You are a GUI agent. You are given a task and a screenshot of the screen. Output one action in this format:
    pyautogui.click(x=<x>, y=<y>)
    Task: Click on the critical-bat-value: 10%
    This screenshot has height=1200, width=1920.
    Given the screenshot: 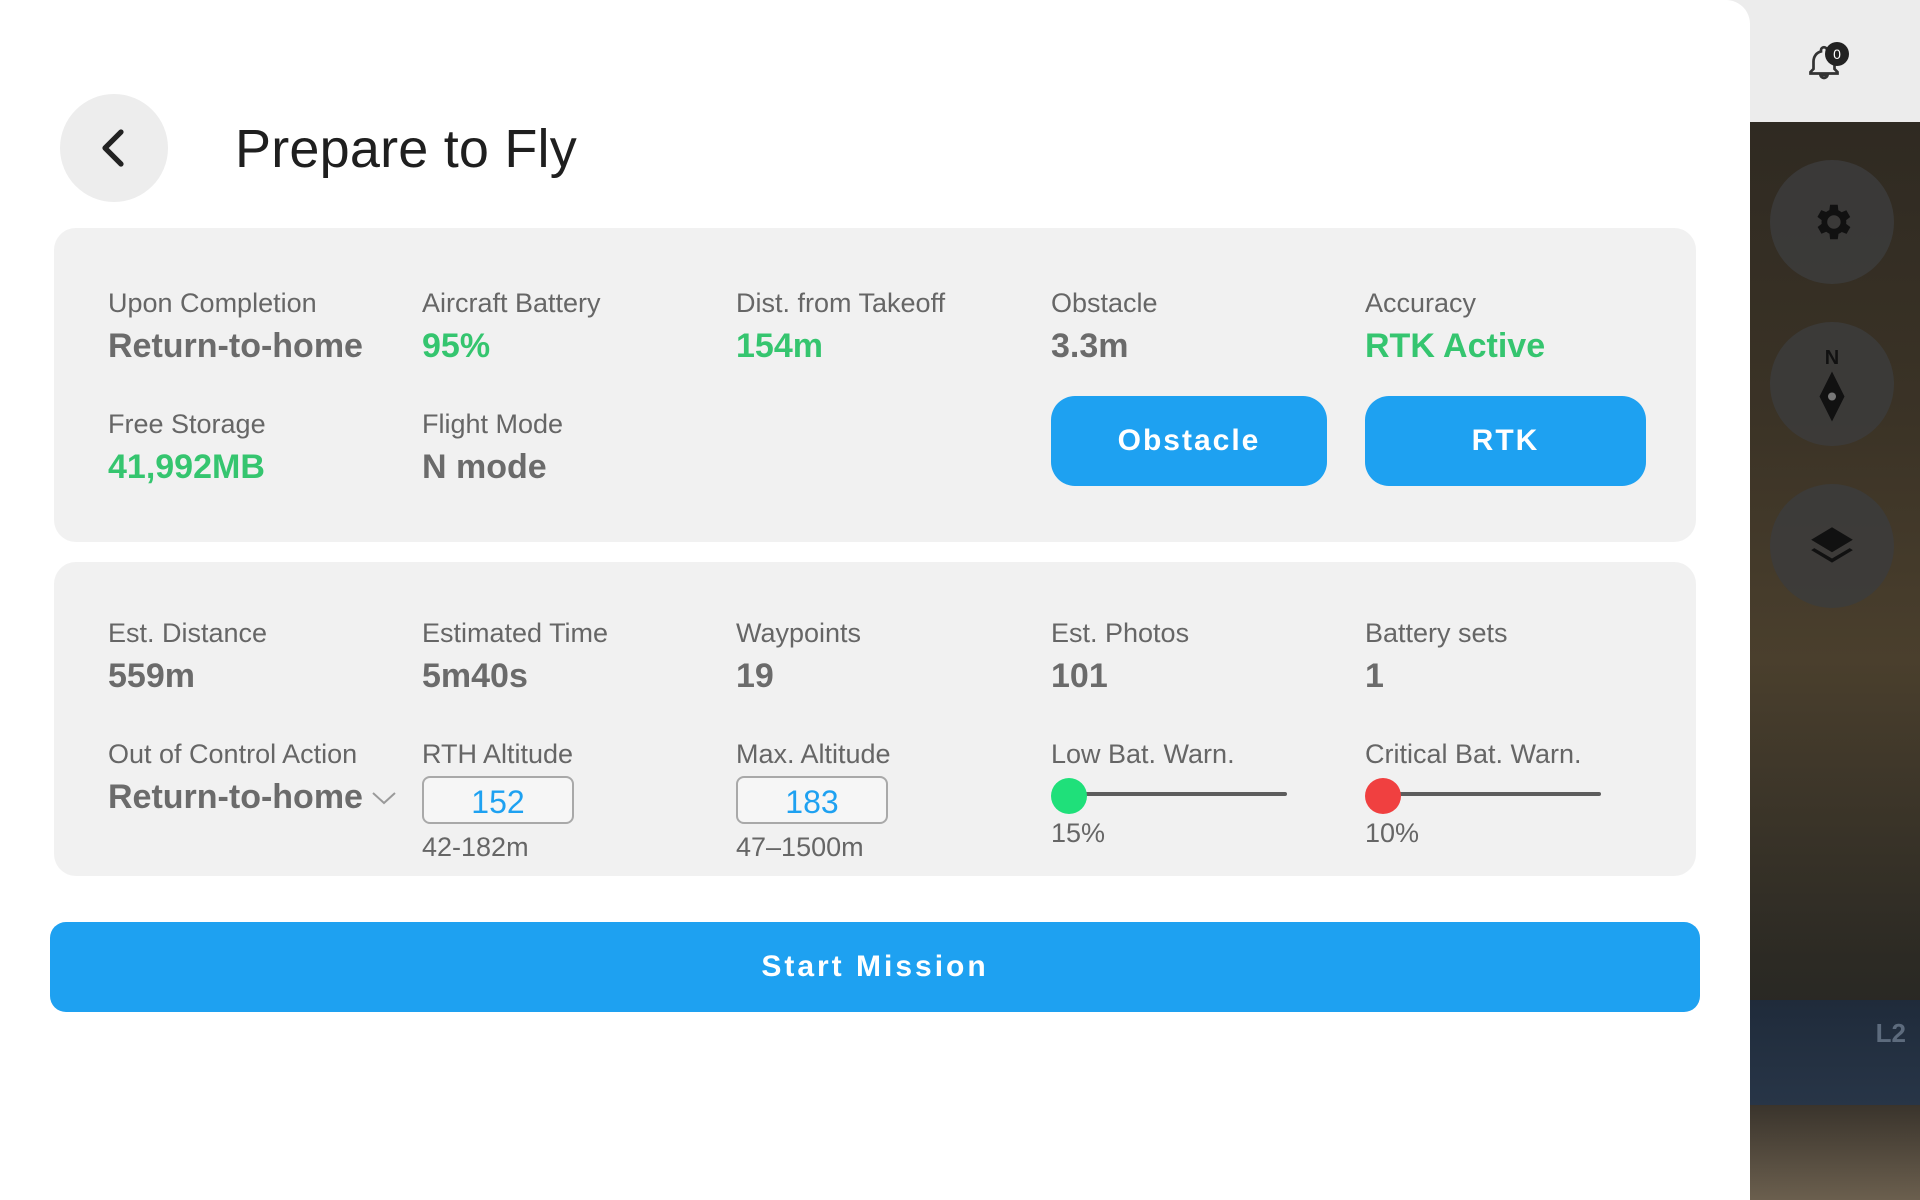 What is the action you would take?
    pyautogui.click(x=1392, y=833)
    